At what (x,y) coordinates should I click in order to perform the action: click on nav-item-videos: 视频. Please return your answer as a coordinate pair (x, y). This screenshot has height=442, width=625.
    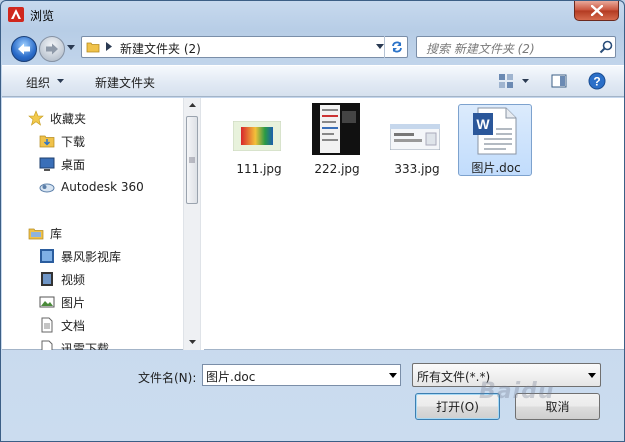
    Looking at the image, I should click on (62, 279).